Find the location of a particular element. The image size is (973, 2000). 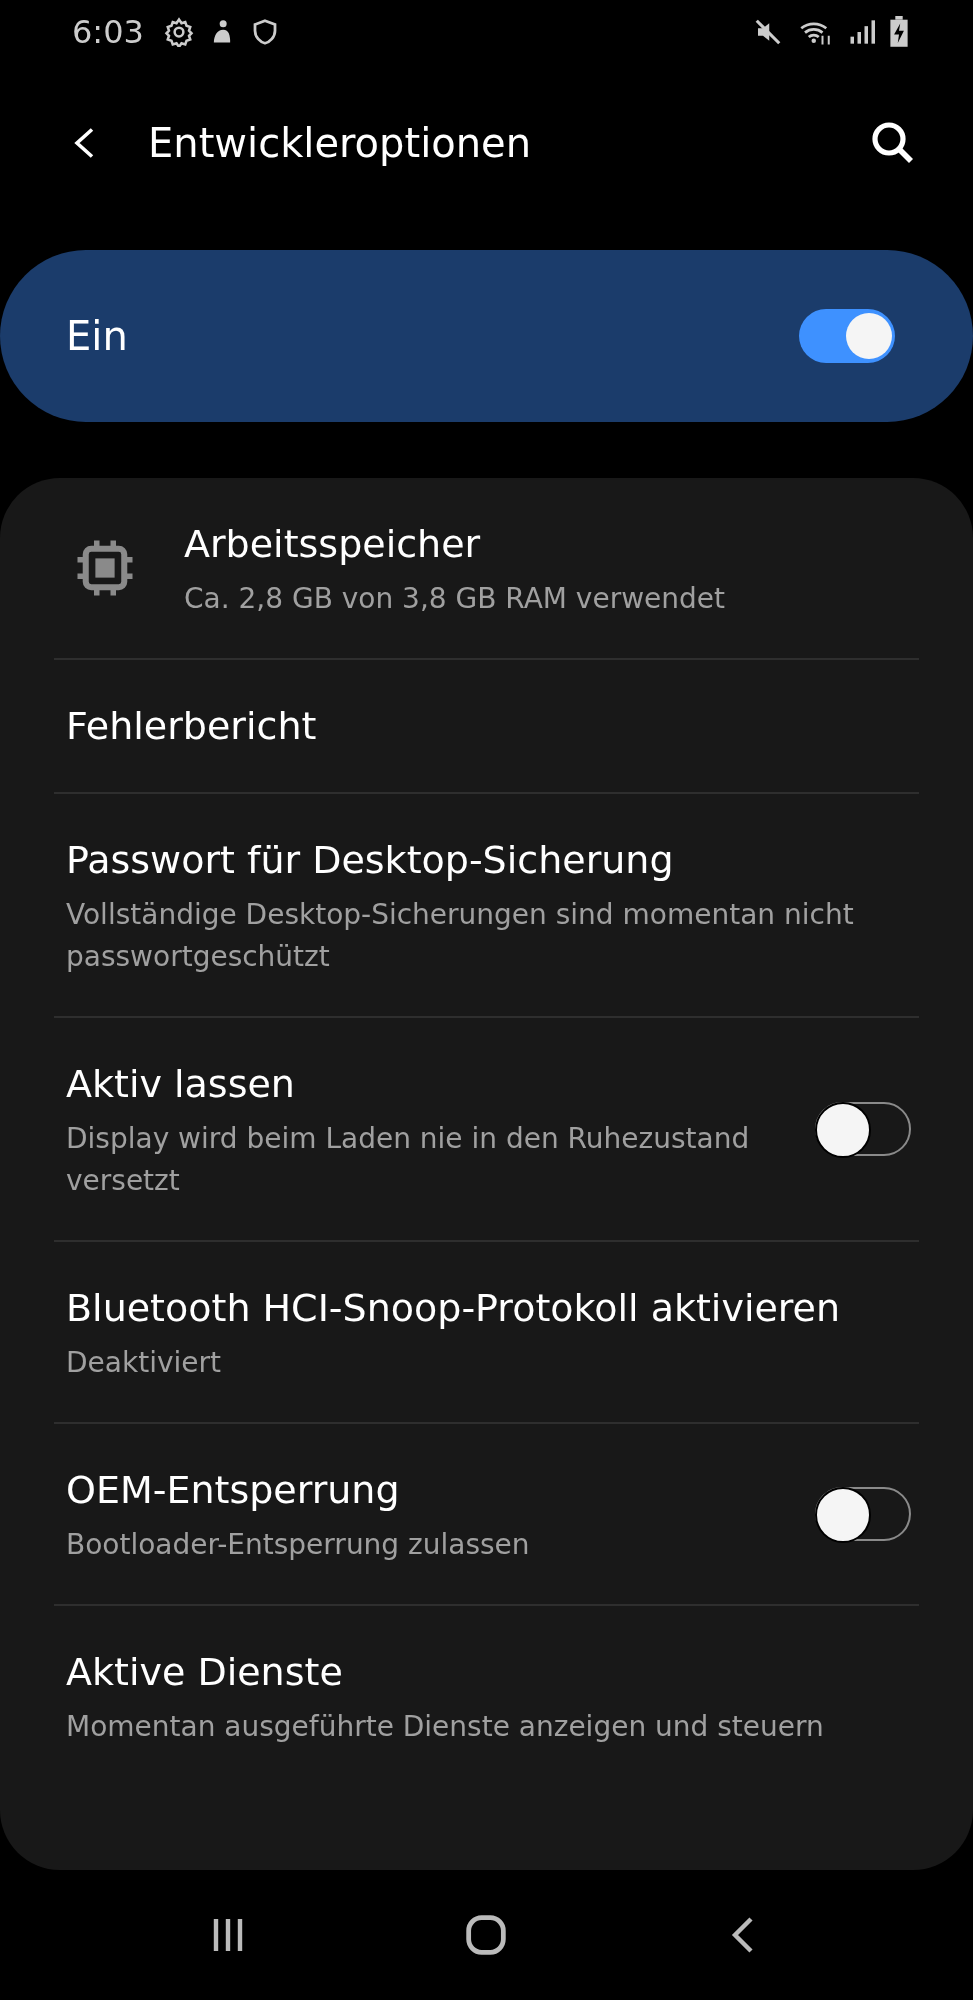

page-title: Entwickleroptionen is located at coordinates (340, 143).